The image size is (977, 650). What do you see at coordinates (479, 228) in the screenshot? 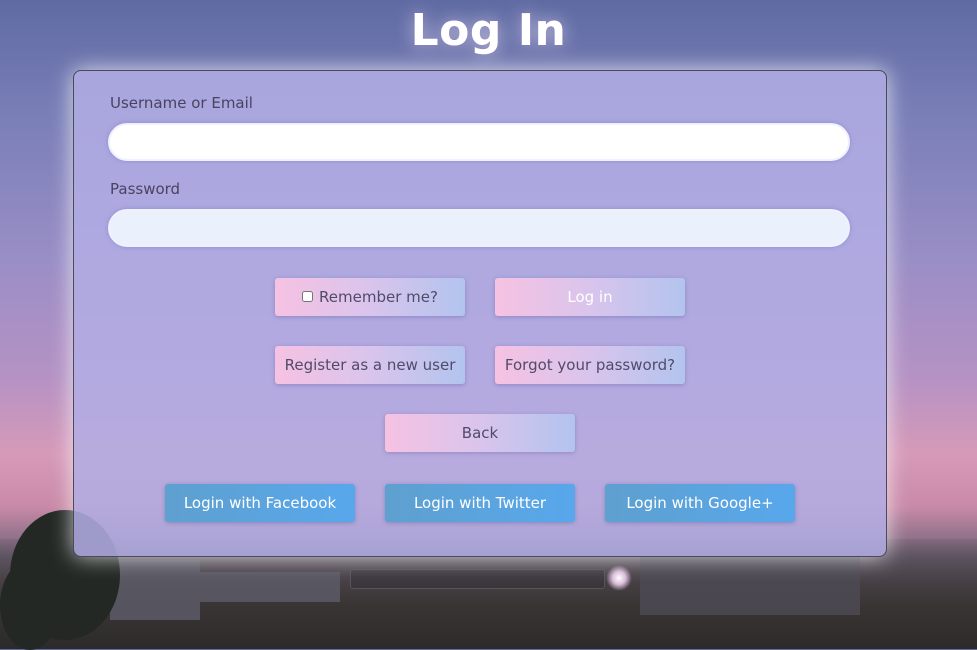
I see `password-input` at bounding box center [479, 228].